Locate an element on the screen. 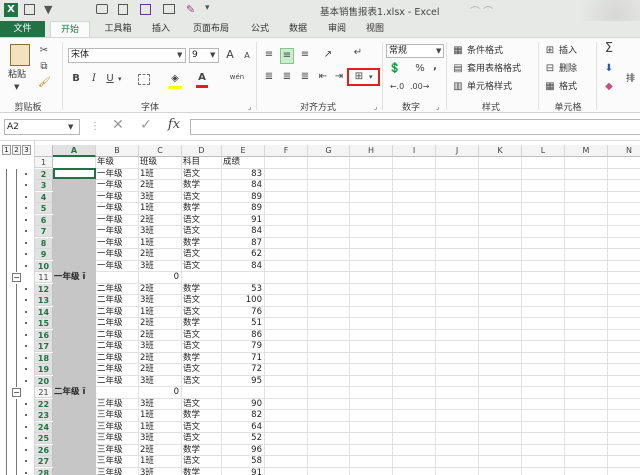  grow-font-icon: A is located at coordinates (230, 55).